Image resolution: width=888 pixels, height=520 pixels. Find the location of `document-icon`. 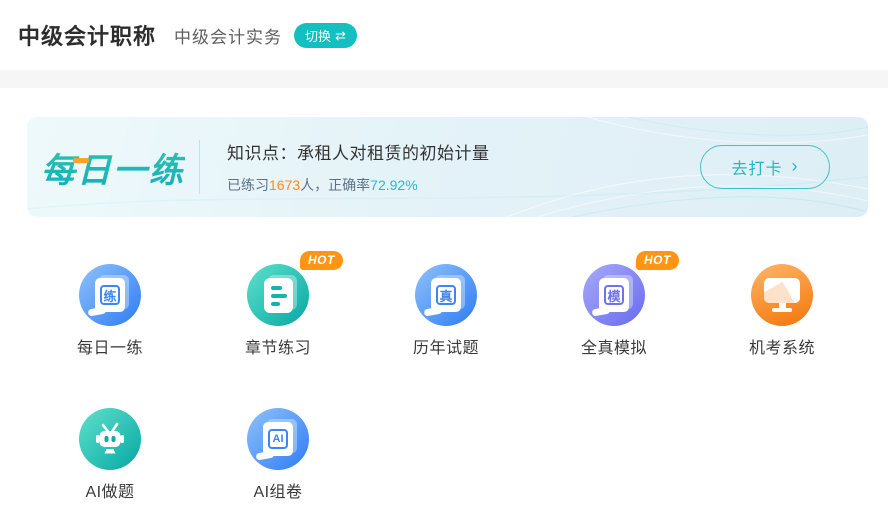

document-icon is located at coordinates (278, 295).